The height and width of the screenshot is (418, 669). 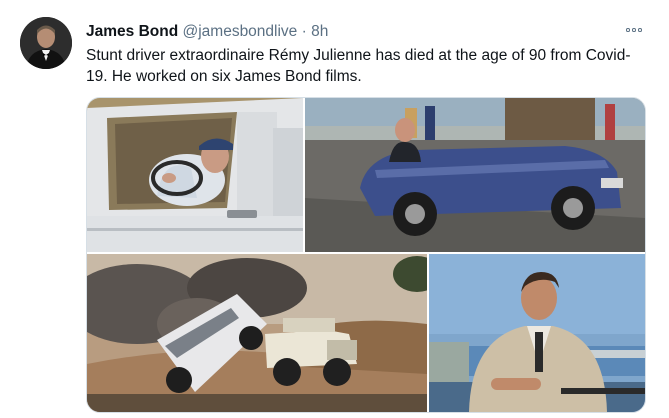 What do you see at coordinates (239, 31) in the screenshot?
I see `author-handle: @jamesbondlive` at bounding box center [239, 31].